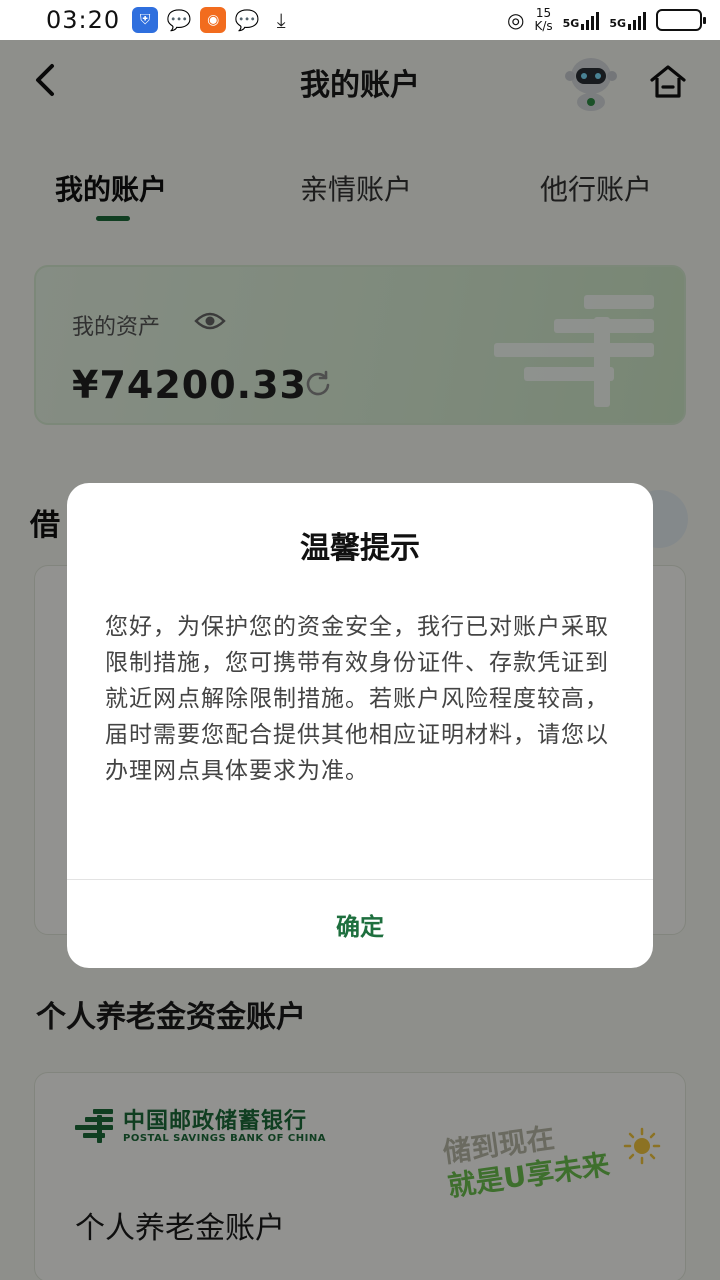 The height and width of the screenshot is (1280, 720). What do you see at coordinates (360, 548) in the screenshot?
I see `dialog-title: 温馨提示` at bounding box center [360, 548].